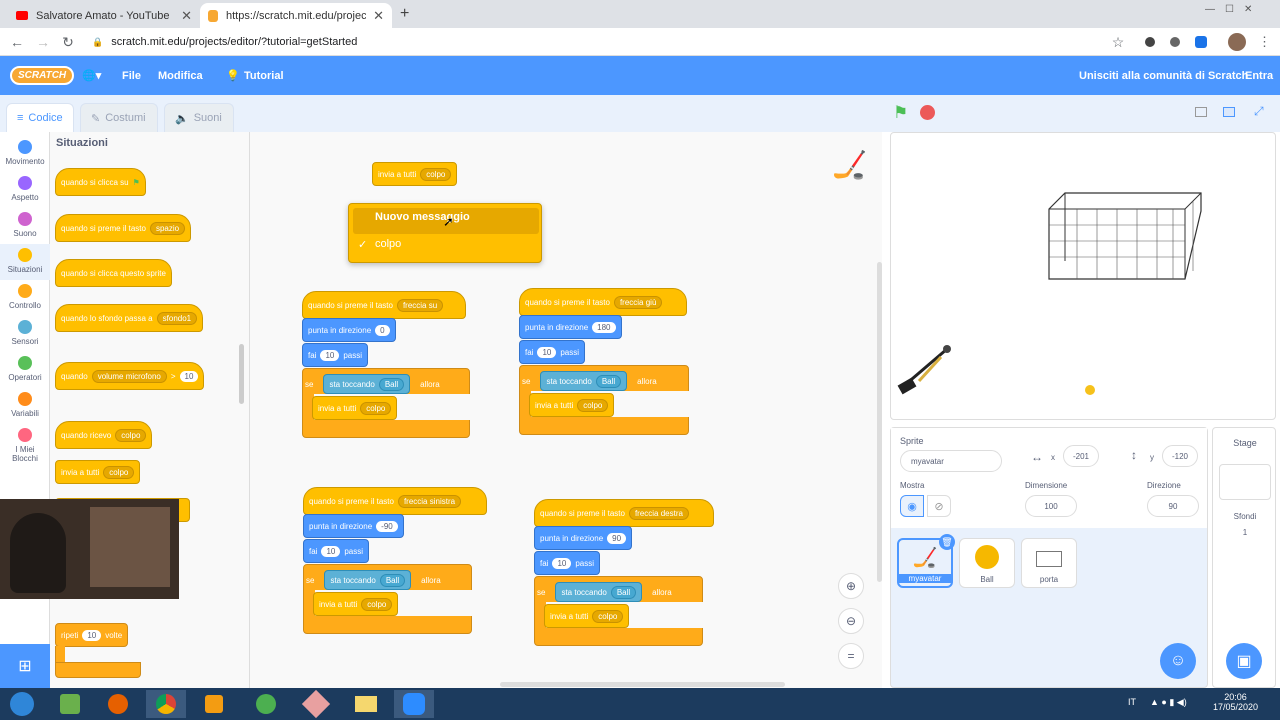  Describe the element at coordinates (927, 112) in the screenshot. I see `stop-icon` at that location.